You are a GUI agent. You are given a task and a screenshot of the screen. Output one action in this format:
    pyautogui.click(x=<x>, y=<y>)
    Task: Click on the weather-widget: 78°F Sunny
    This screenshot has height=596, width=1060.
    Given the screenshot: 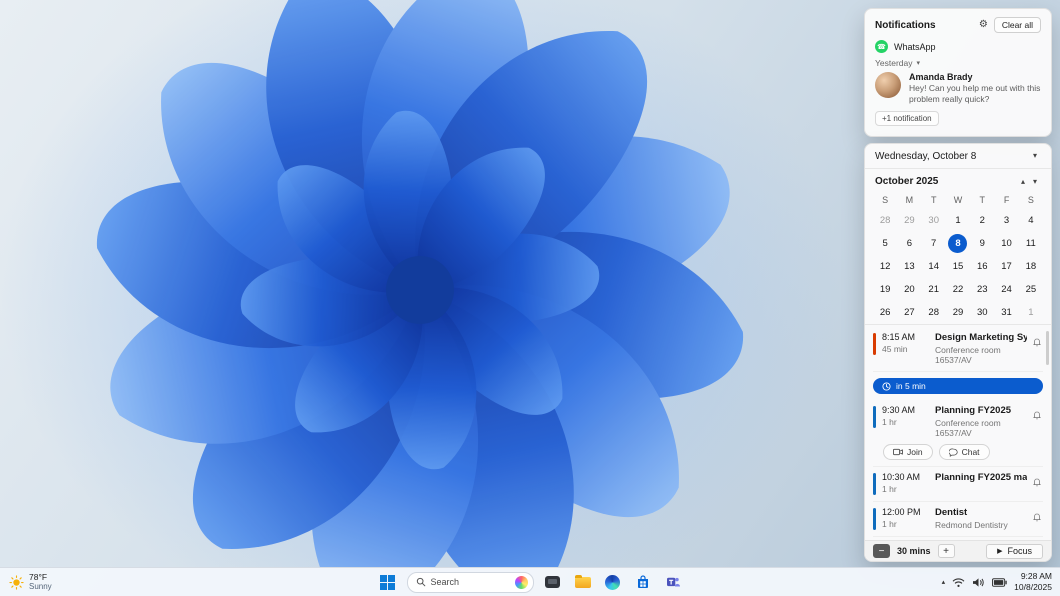 What is the action you would take?
    pyautogui.click(x=30, y=582)
    